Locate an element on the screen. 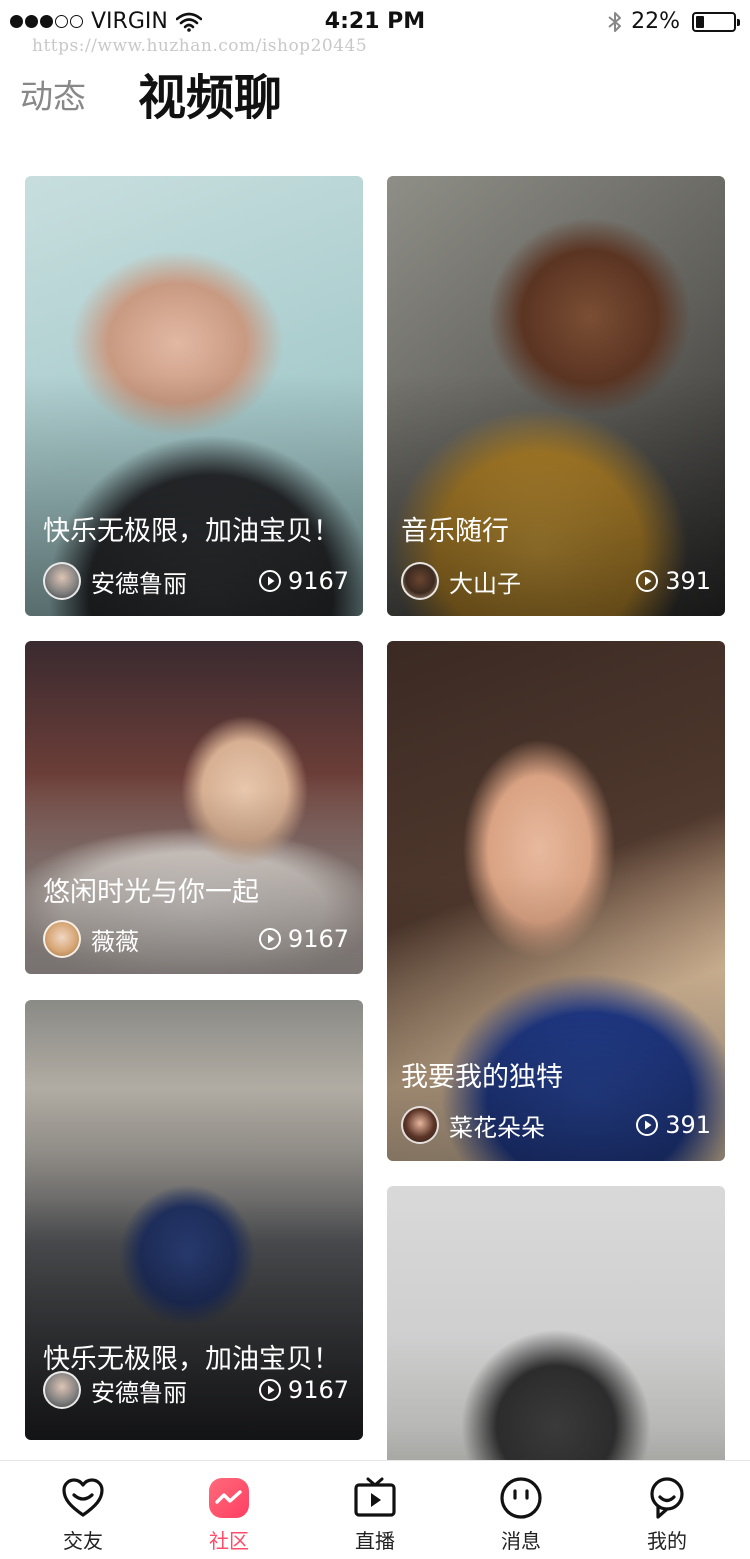 The image size is (750, 1559). battery-level is located at coordinates (700, 21).